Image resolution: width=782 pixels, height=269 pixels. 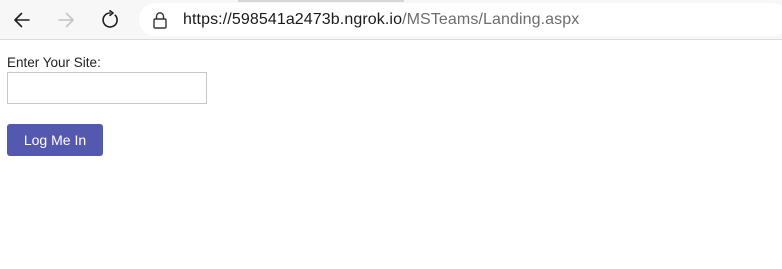 I want to click on lock-icon, so click(x=160, y=20).